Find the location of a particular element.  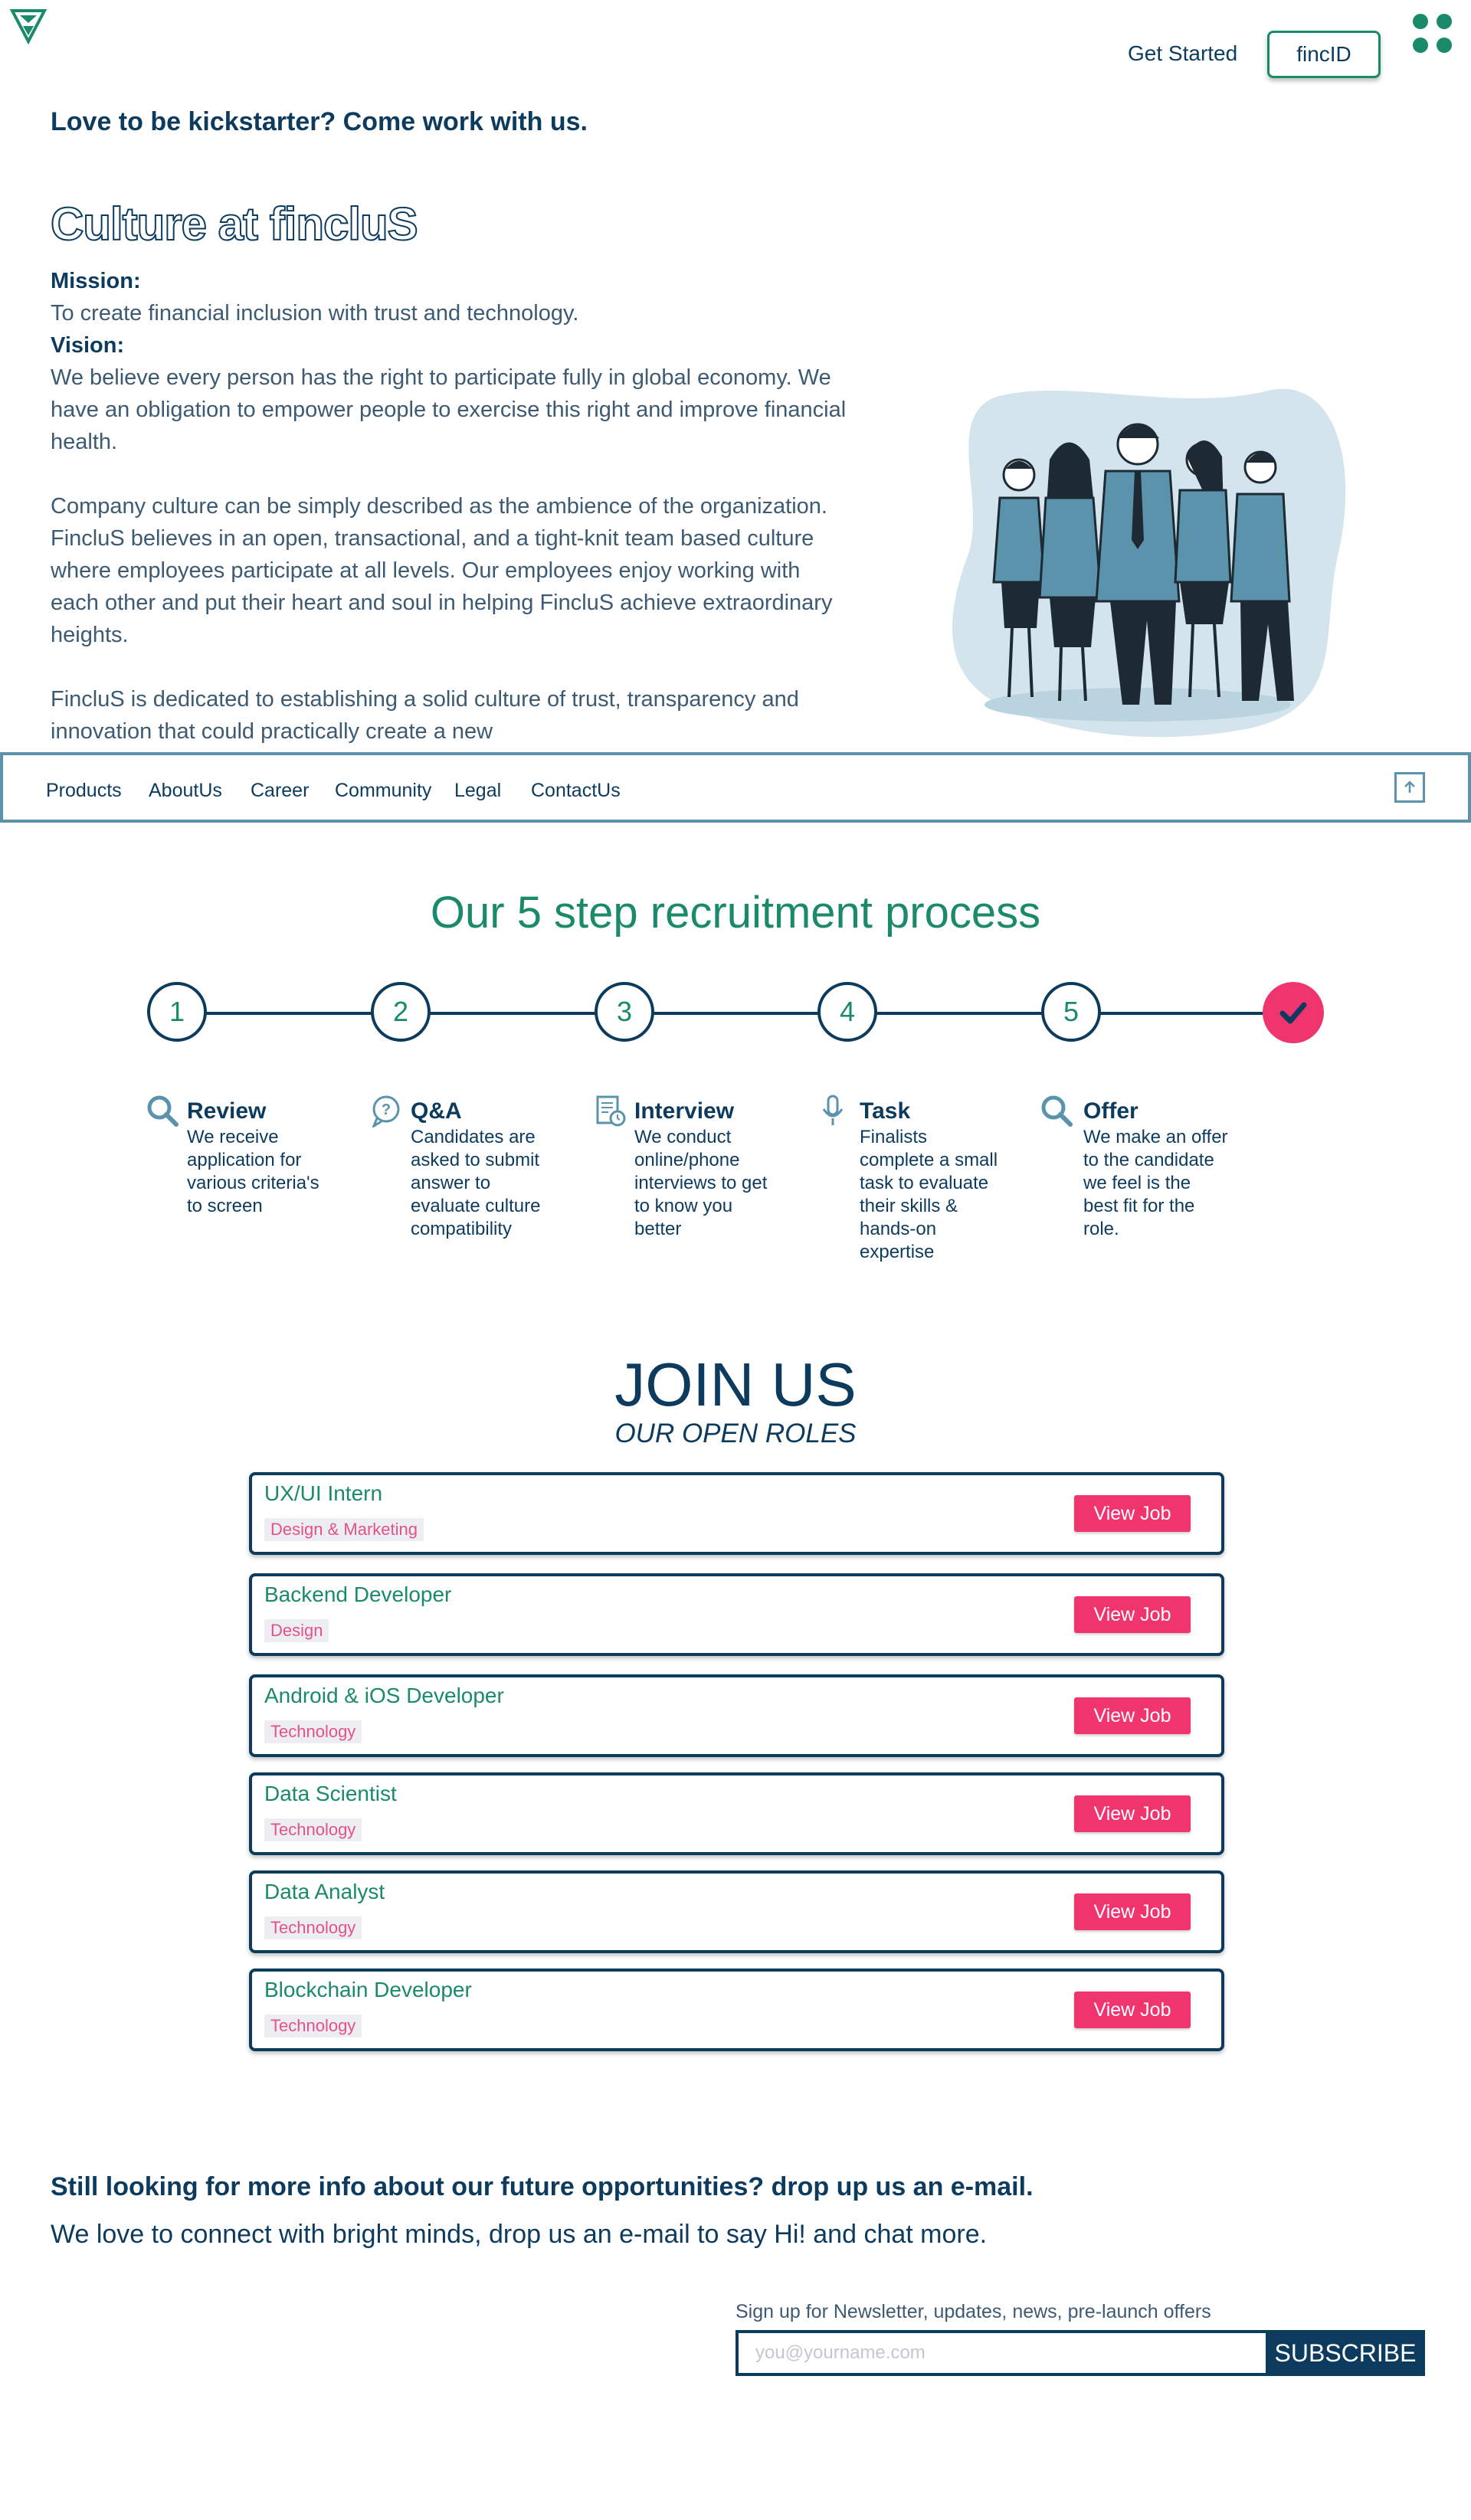

app-grid-menu-icon is located at coordinates (1433, 34).